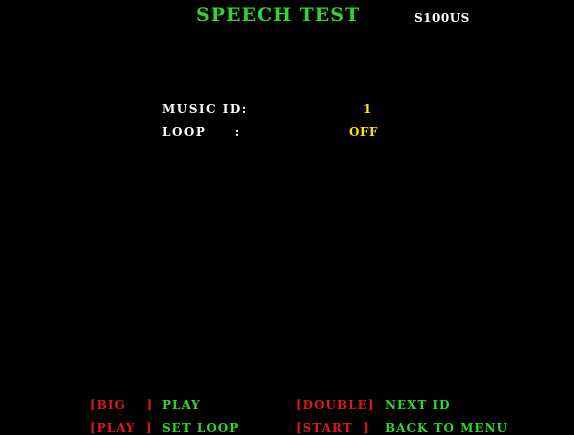 The width and height of the screenshot is (574, 435). Describe the element at coordinates (201, 428) in the screenshot. I see `set-loop-action-label: SET LOOP` at that location.